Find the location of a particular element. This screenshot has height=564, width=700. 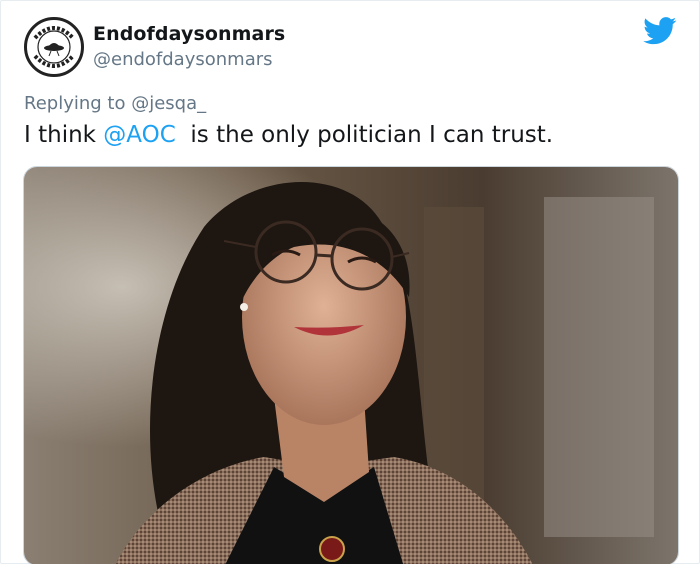

mention-link: @AOC is located at coordinates (139, 135).